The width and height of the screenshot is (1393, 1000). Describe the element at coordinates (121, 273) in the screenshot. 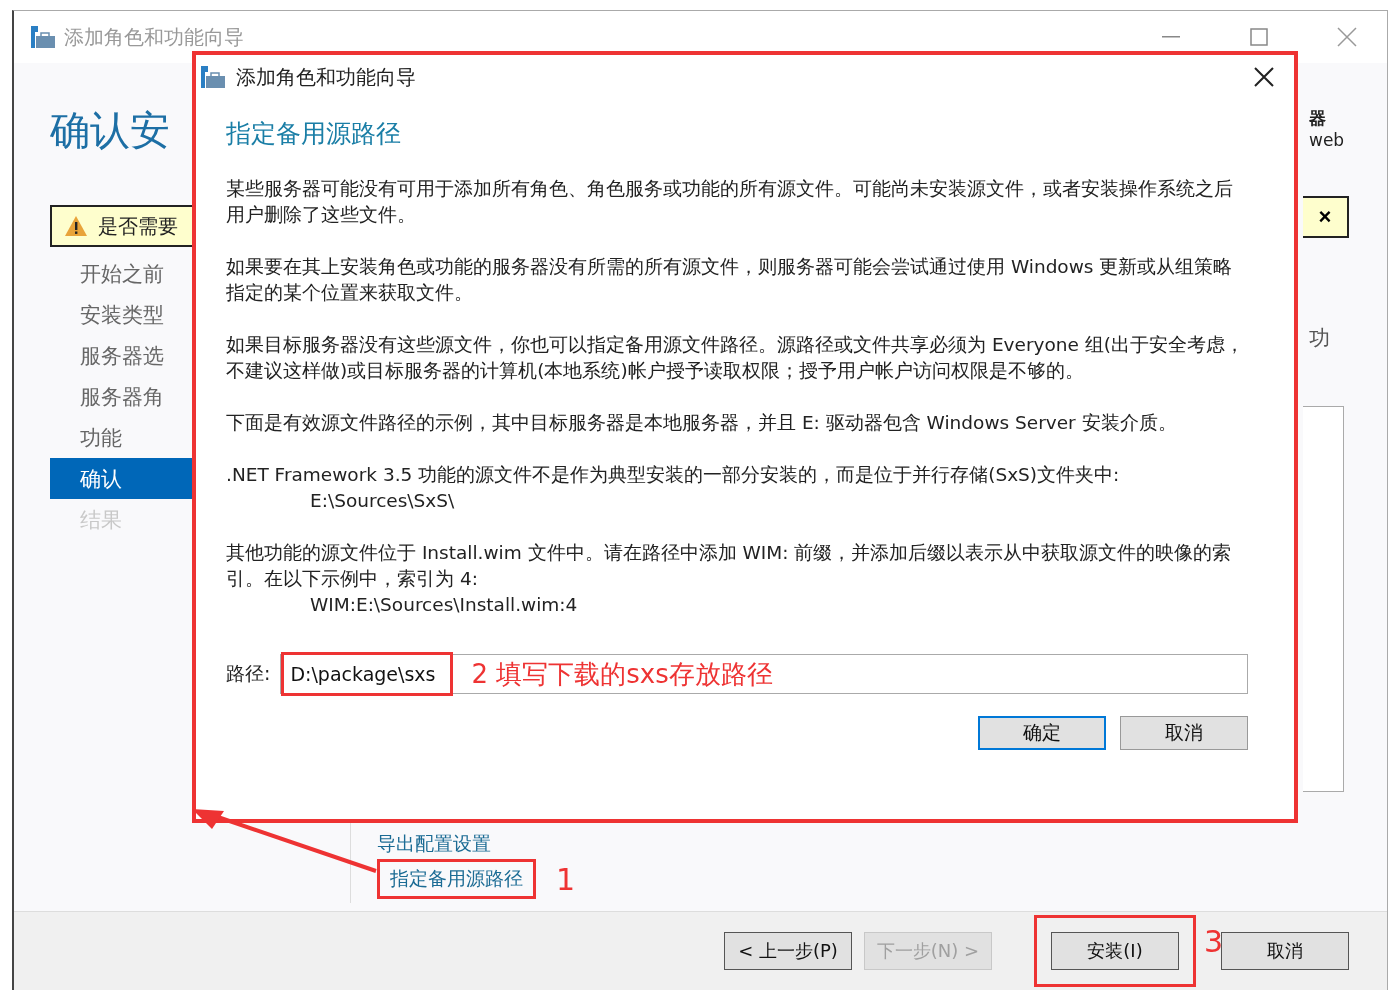

I see `nav-item: 开始之前` at that location.